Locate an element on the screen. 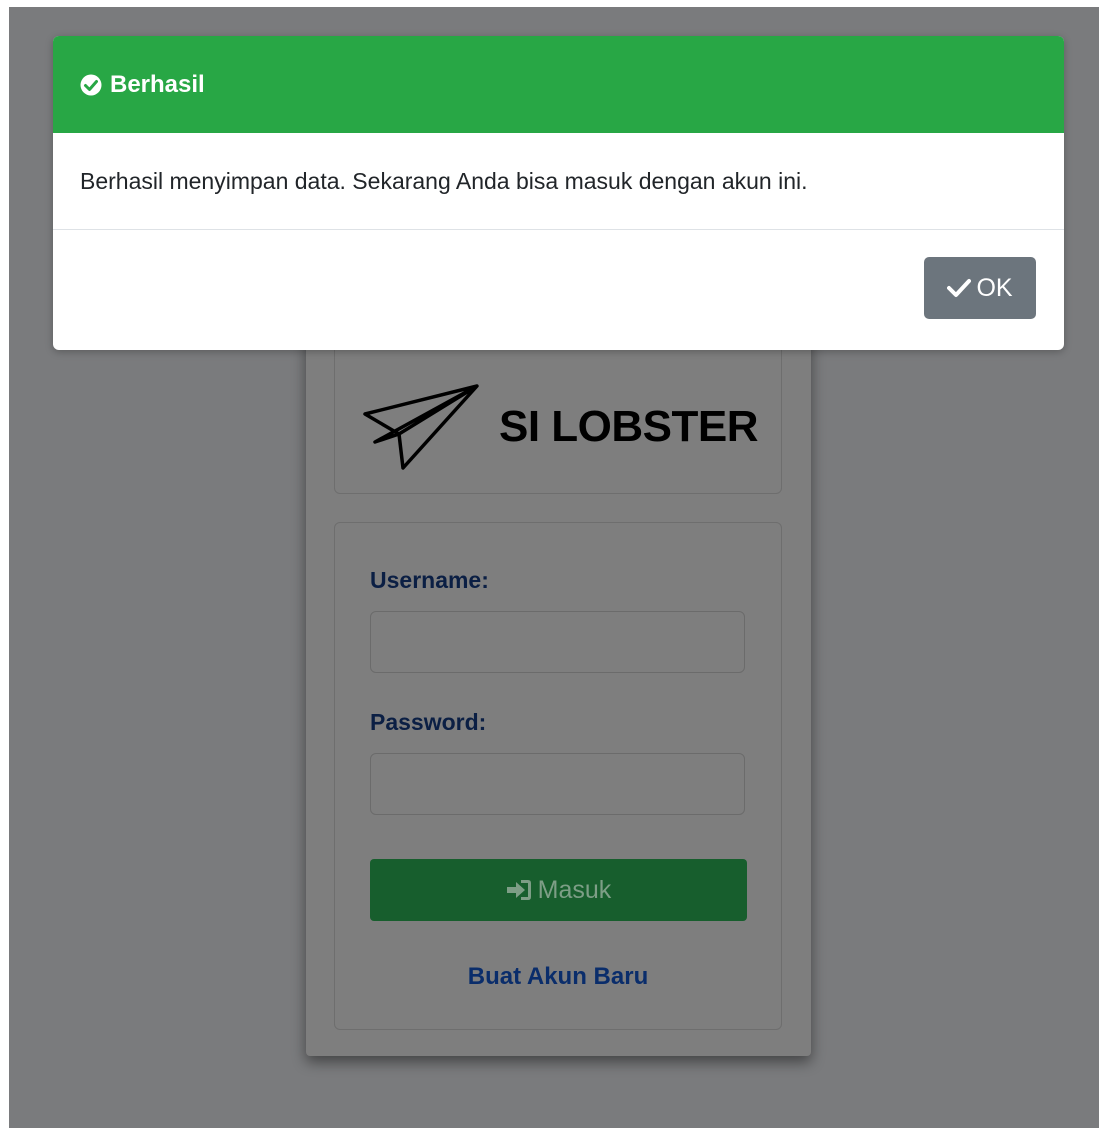  password-label: Password: is located at coordinates (428, 722).